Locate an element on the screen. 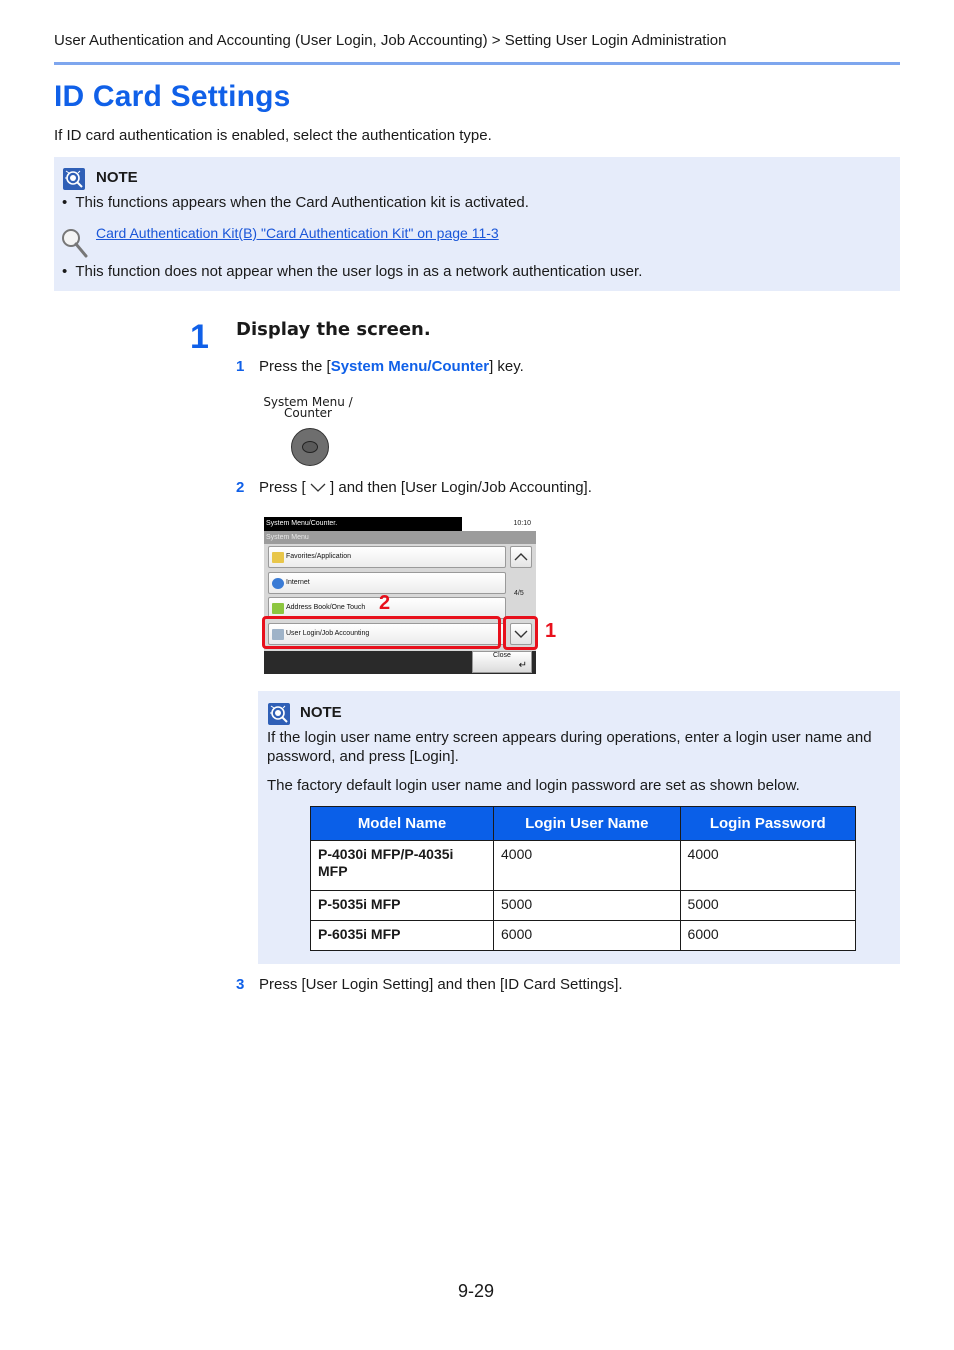 Image resolution: width=954 pixels, height=1350 pixels. step-number: 1 is located at coordinates (199, 337).